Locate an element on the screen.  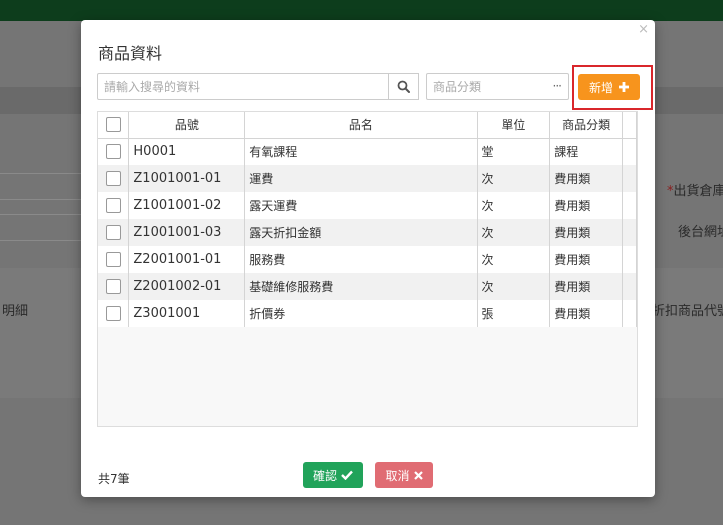
header-name: 品名 is located at coordinates (361, 125).